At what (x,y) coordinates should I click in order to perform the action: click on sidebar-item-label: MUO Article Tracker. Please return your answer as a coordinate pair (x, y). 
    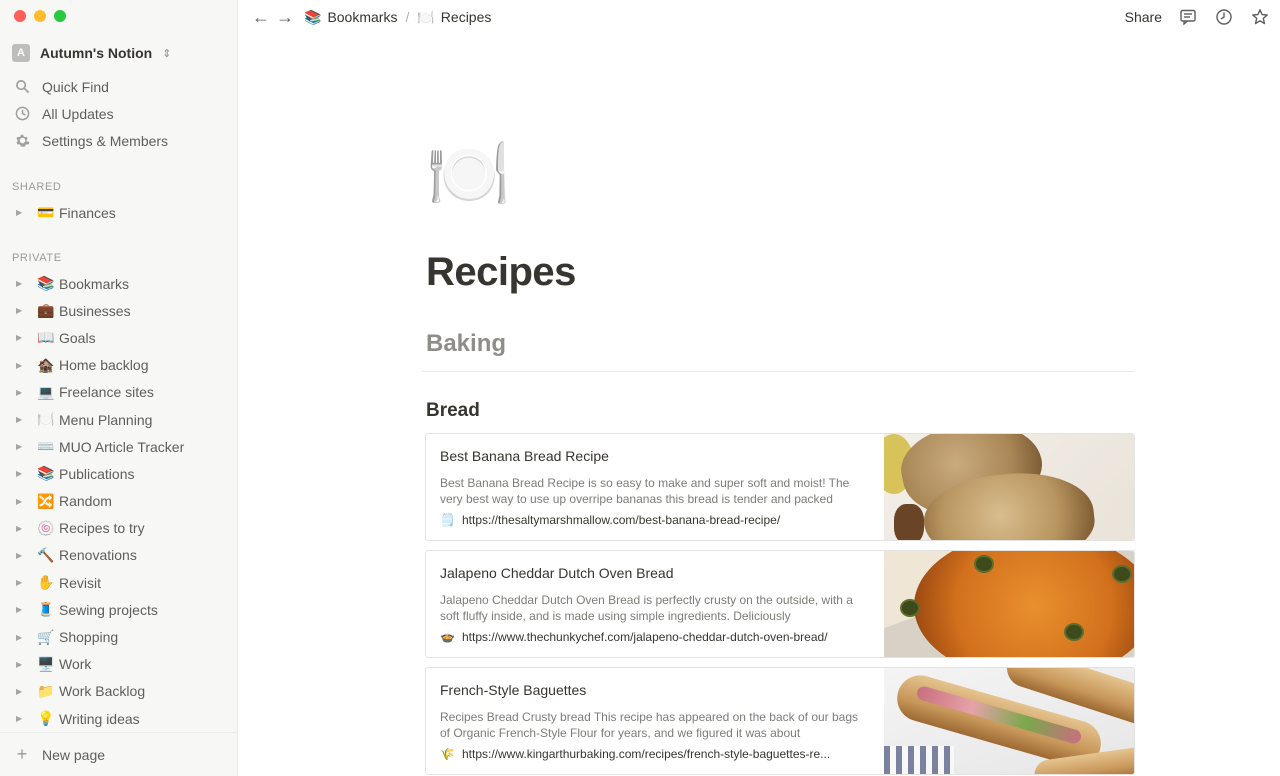
    Looking at the image, I should click on (122, 446).